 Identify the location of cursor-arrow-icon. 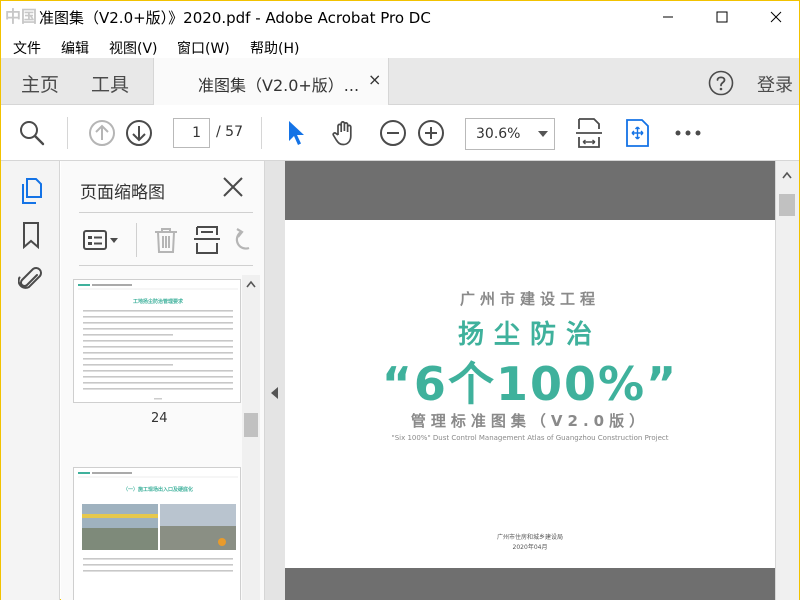
(296, 133).